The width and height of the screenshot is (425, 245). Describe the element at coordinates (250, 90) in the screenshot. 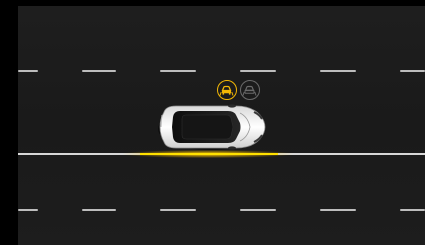

I see `lane-keep-assist-inactive-icon` at that location.